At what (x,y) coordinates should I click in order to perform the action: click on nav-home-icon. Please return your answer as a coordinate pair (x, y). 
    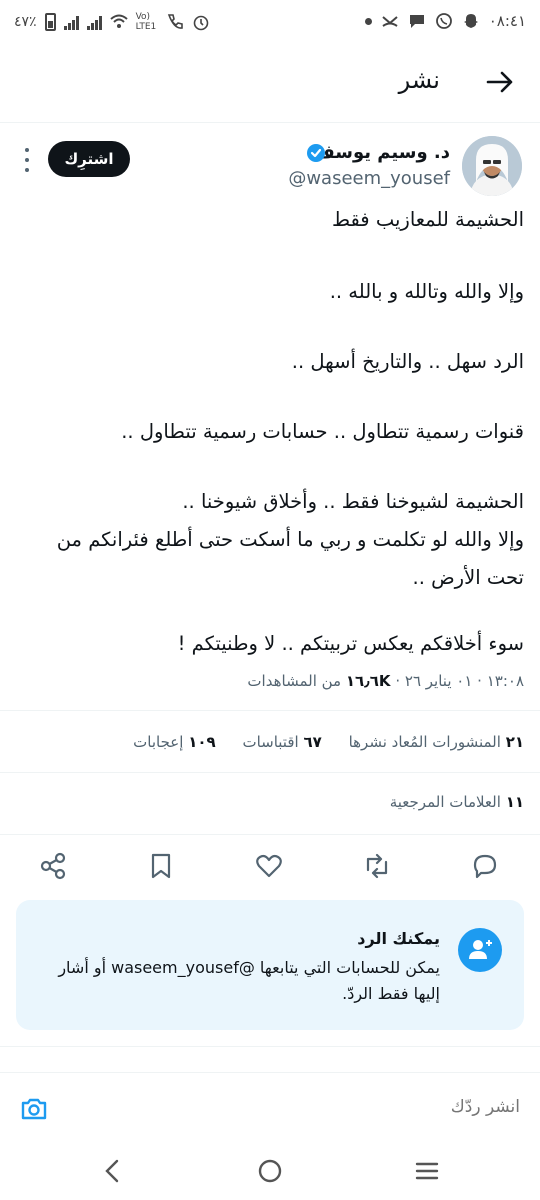
    Looking at the image, I should click on (270, 1171).